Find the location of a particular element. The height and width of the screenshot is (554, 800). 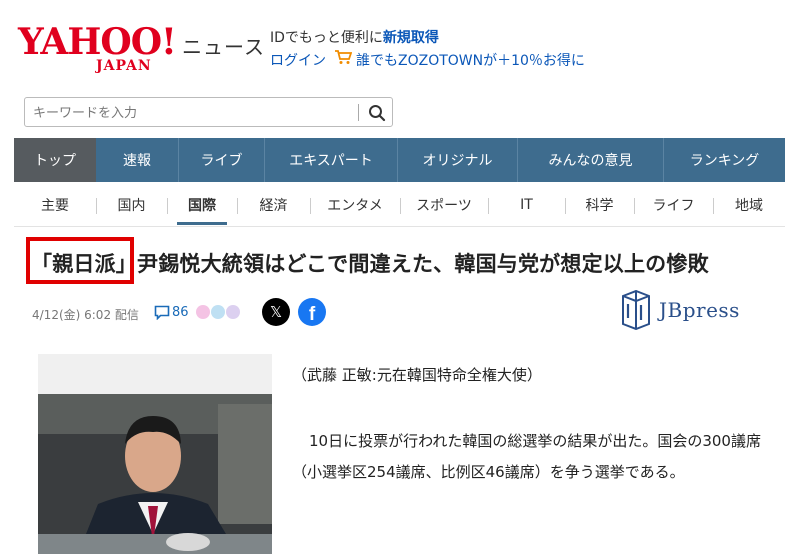

article-photo-card is located at coordinates (155, 454).